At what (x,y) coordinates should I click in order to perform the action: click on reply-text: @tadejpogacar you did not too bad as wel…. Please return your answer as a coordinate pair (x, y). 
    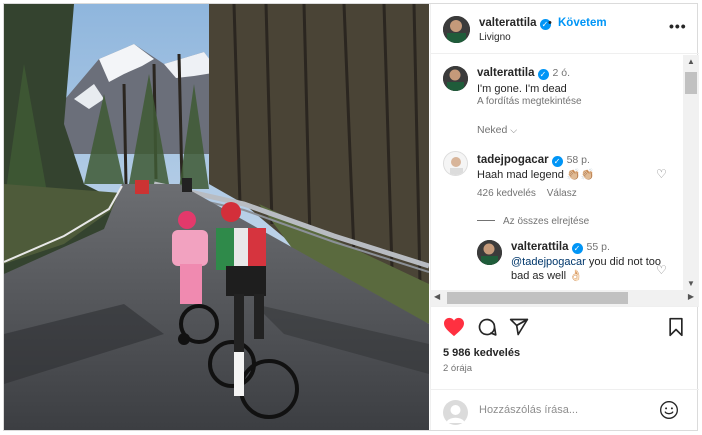
    Looking at the image, I should click on (586, 269).